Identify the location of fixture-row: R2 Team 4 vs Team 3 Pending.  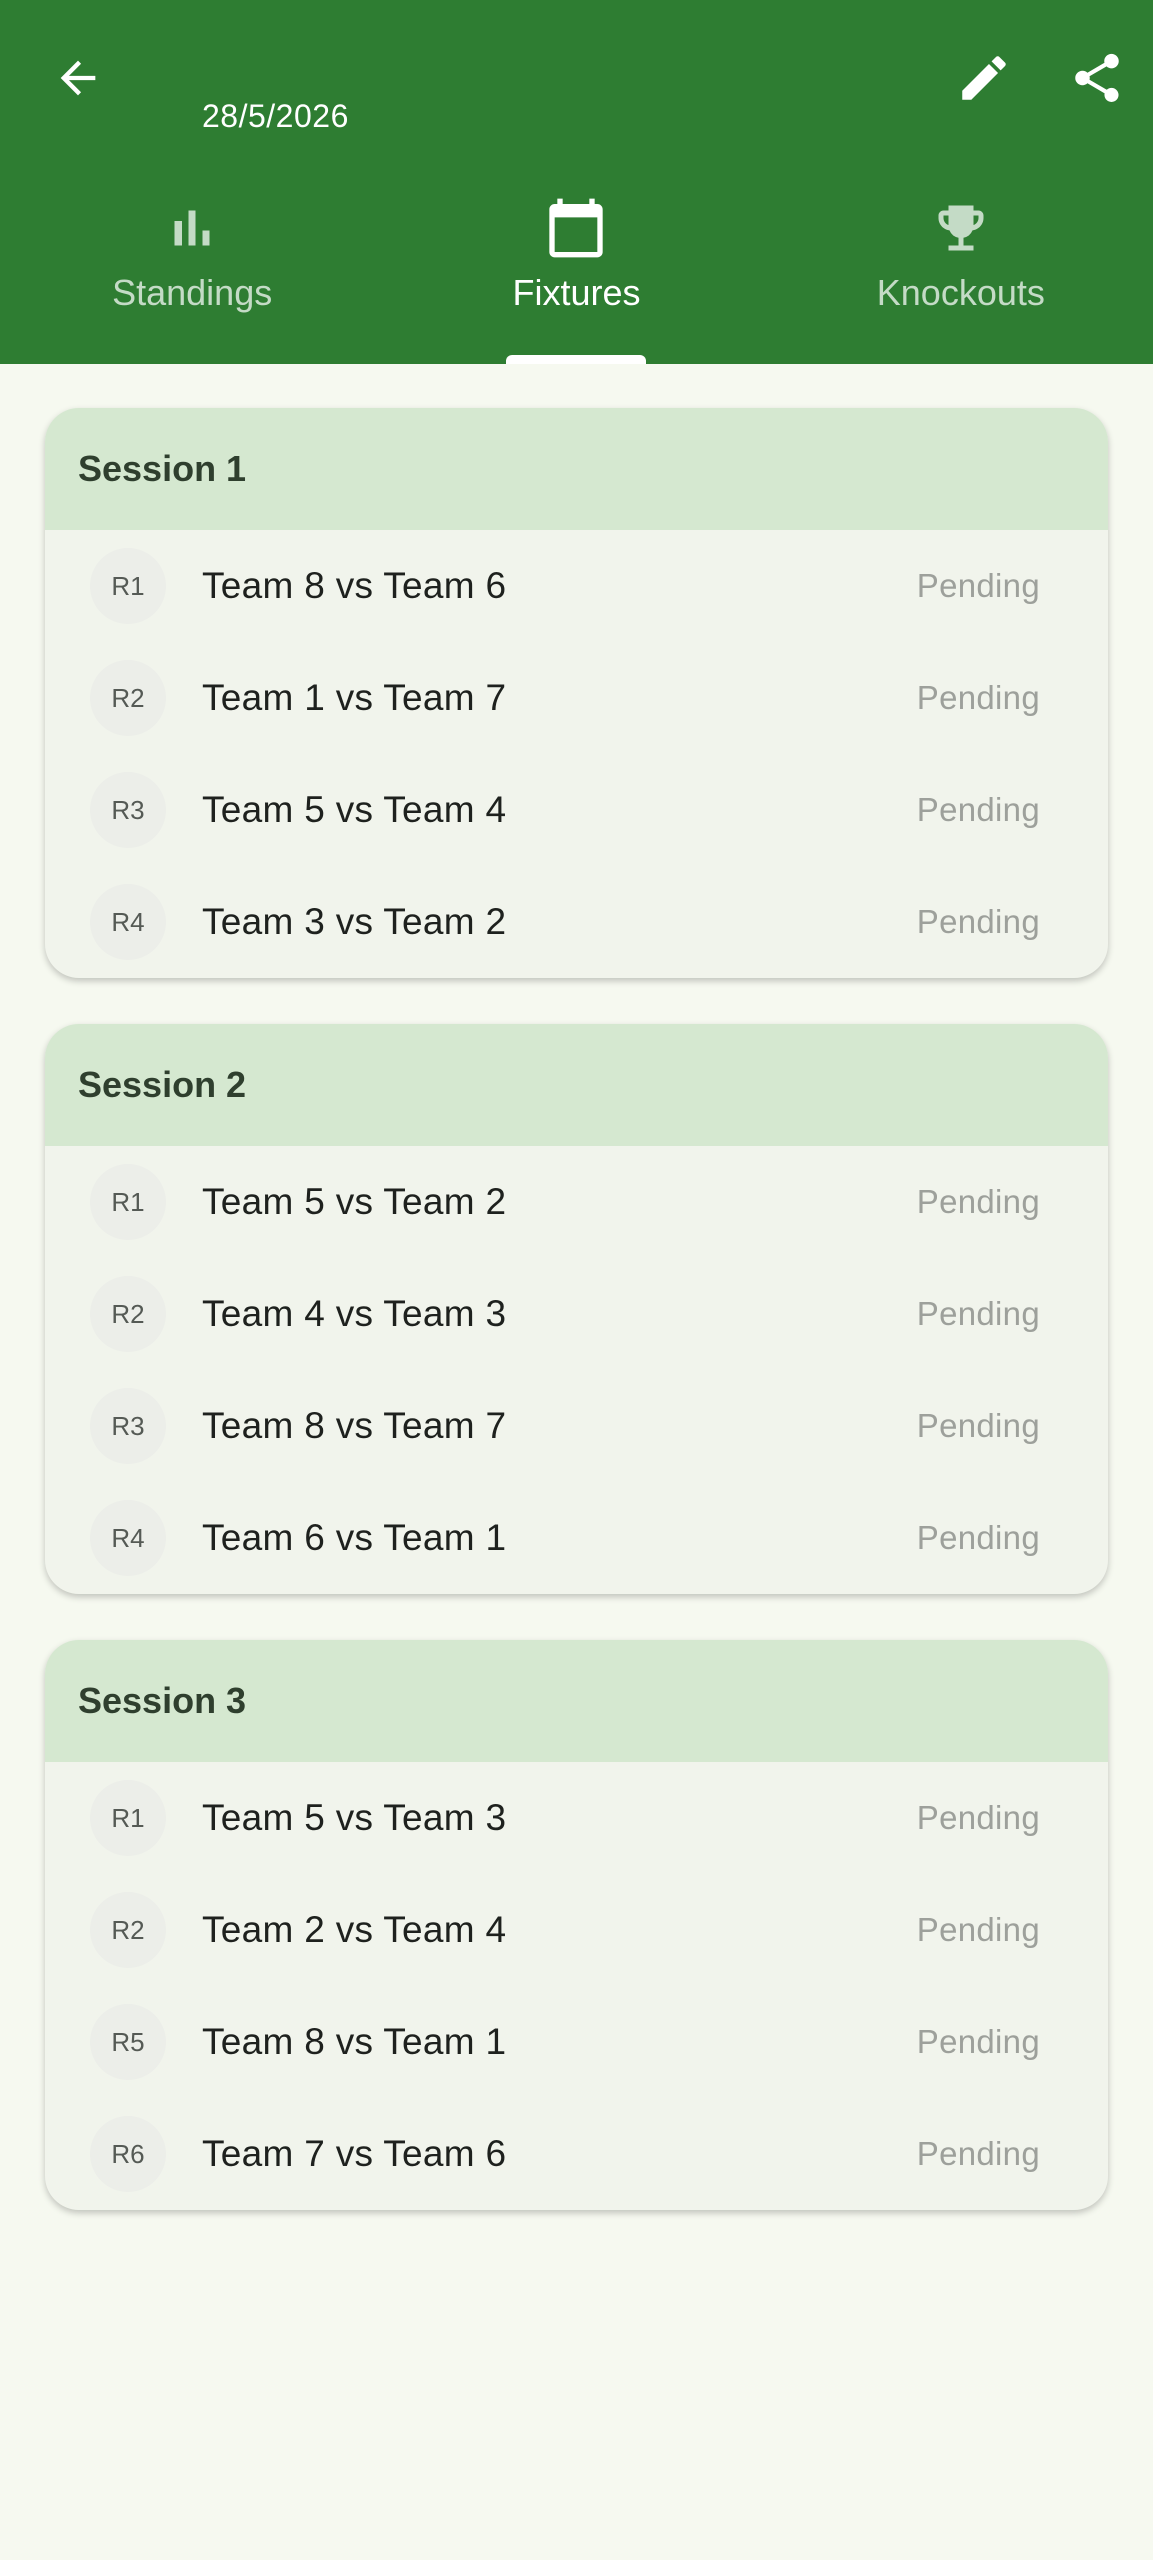
(576, 1314).